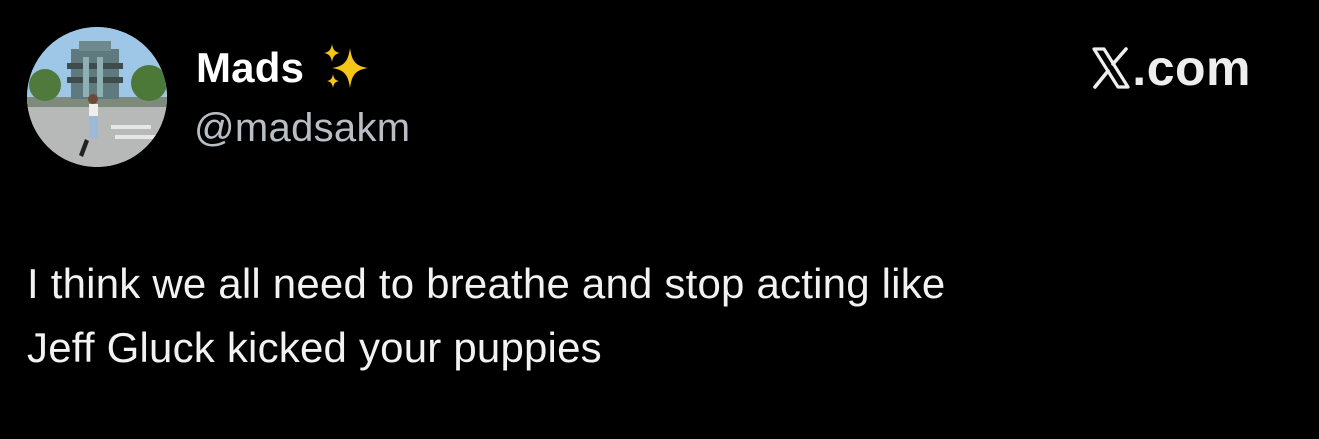  I want to click on display-name: Mads, so click(250, 68).